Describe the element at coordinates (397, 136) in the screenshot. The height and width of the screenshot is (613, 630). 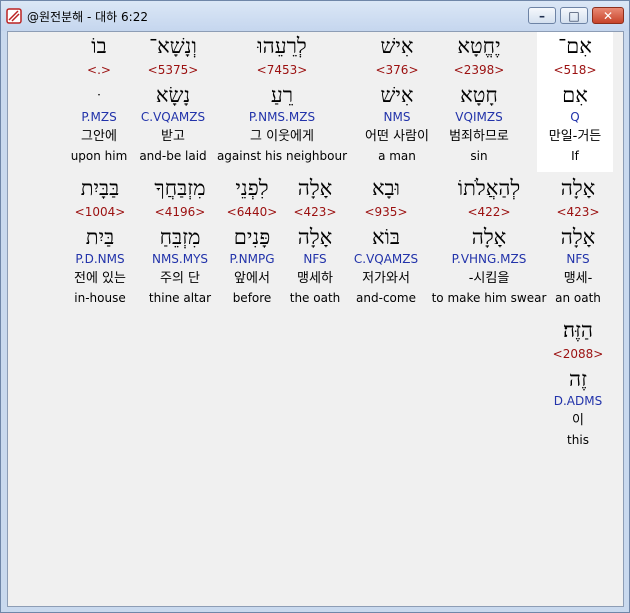
I see `korean-gloss: 어떤 사람이` at that location.